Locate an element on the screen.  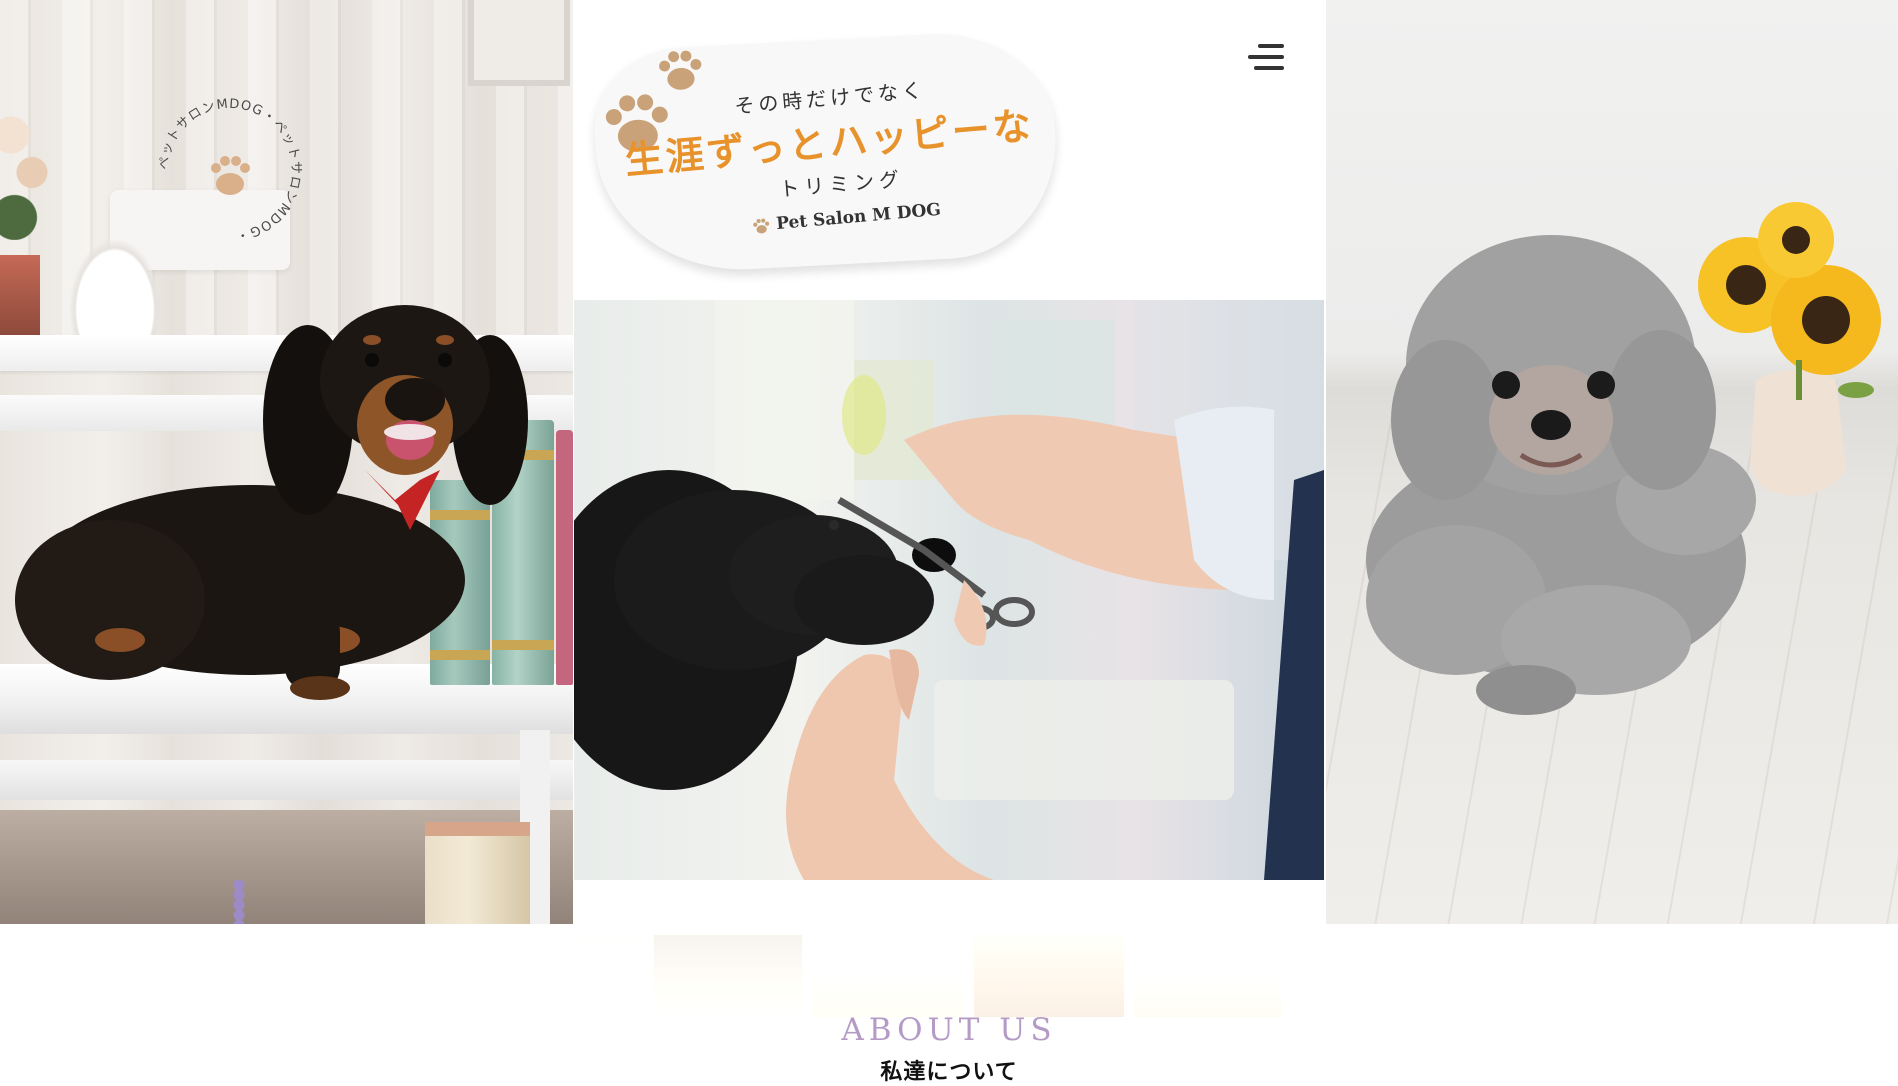
hamburger-menu-icon is located at coordinates (1266, 58).